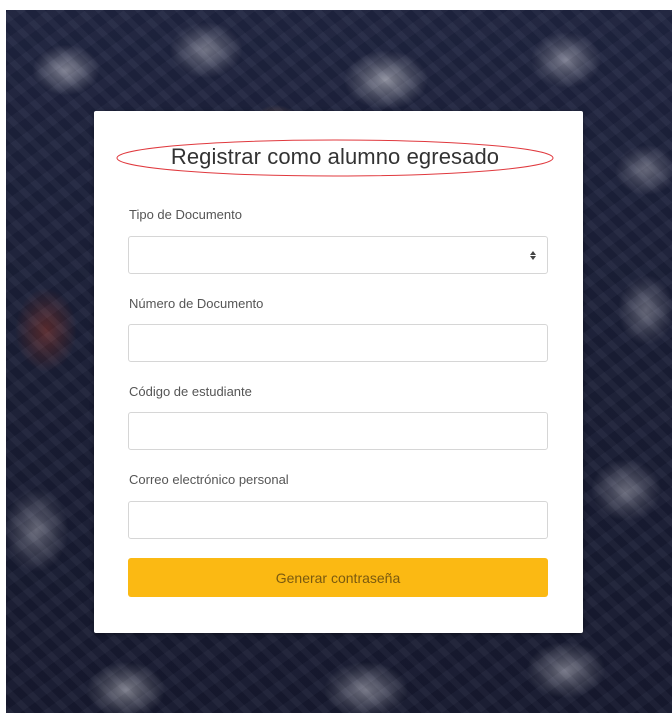 This screenshot has height=713, width=672. I want to click on document-type-label: Tipo de Documento, so click(185, 214).